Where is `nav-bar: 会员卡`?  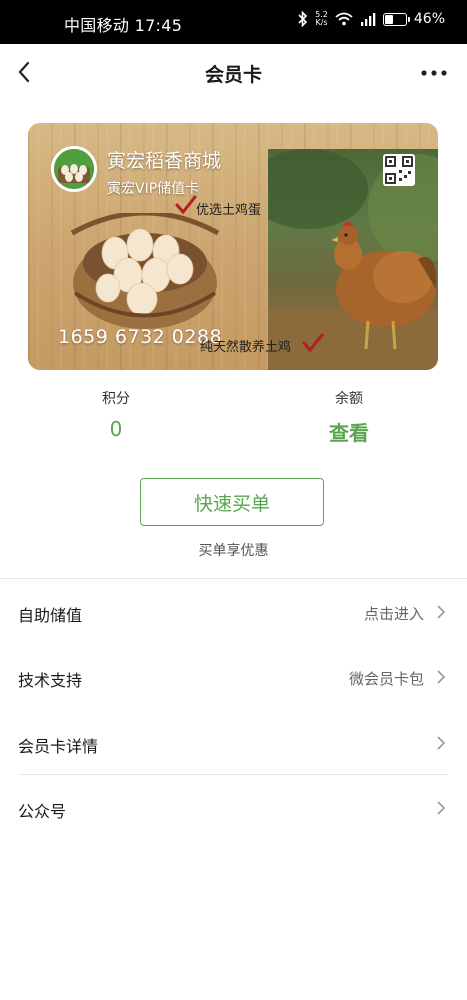
nav-bar: 会员卡 is located at coordinates (233, 73).